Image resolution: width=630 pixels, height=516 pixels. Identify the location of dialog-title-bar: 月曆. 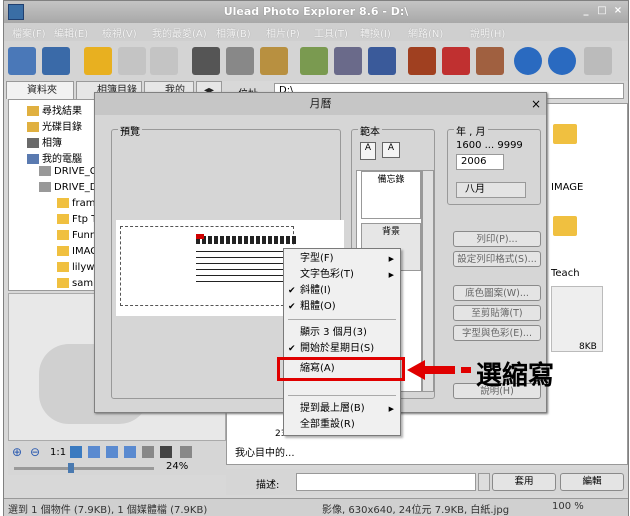
(320, 104).